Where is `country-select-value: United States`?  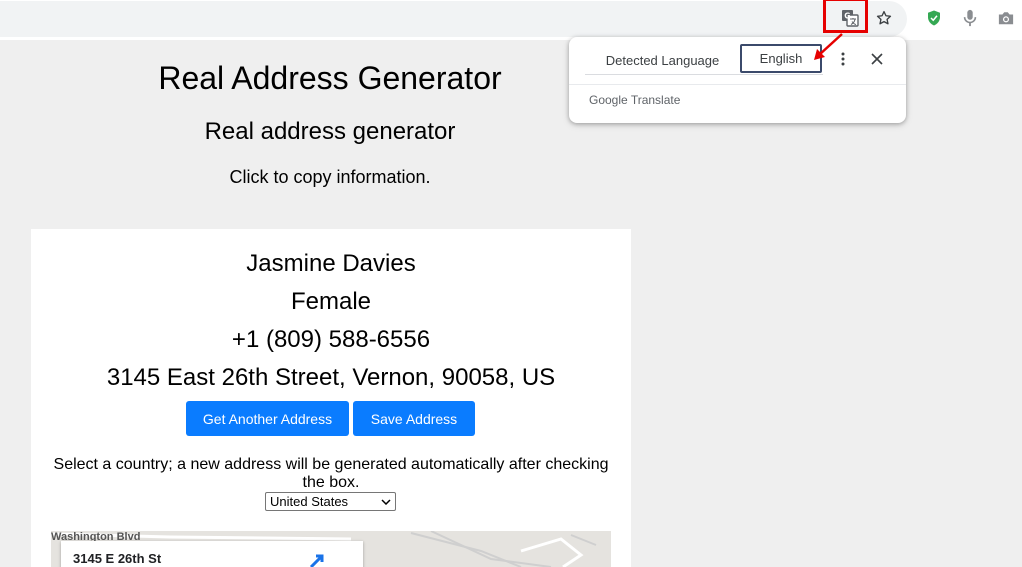 country-select-value: United States is located at coordinates (309, 501).